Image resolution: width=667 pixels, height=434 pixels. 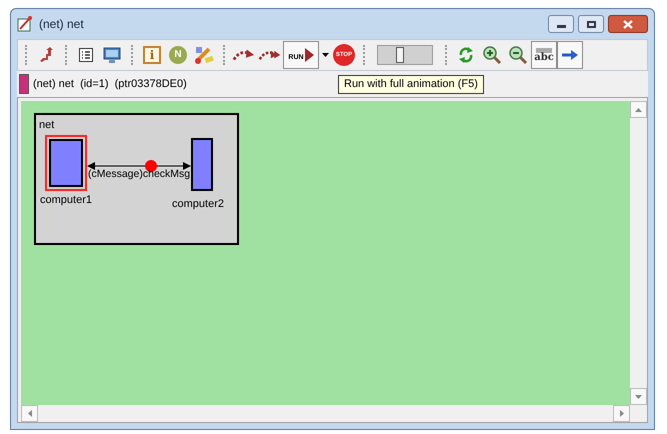 I want to click on toolbar-button: N, so click(x=178, y=55).